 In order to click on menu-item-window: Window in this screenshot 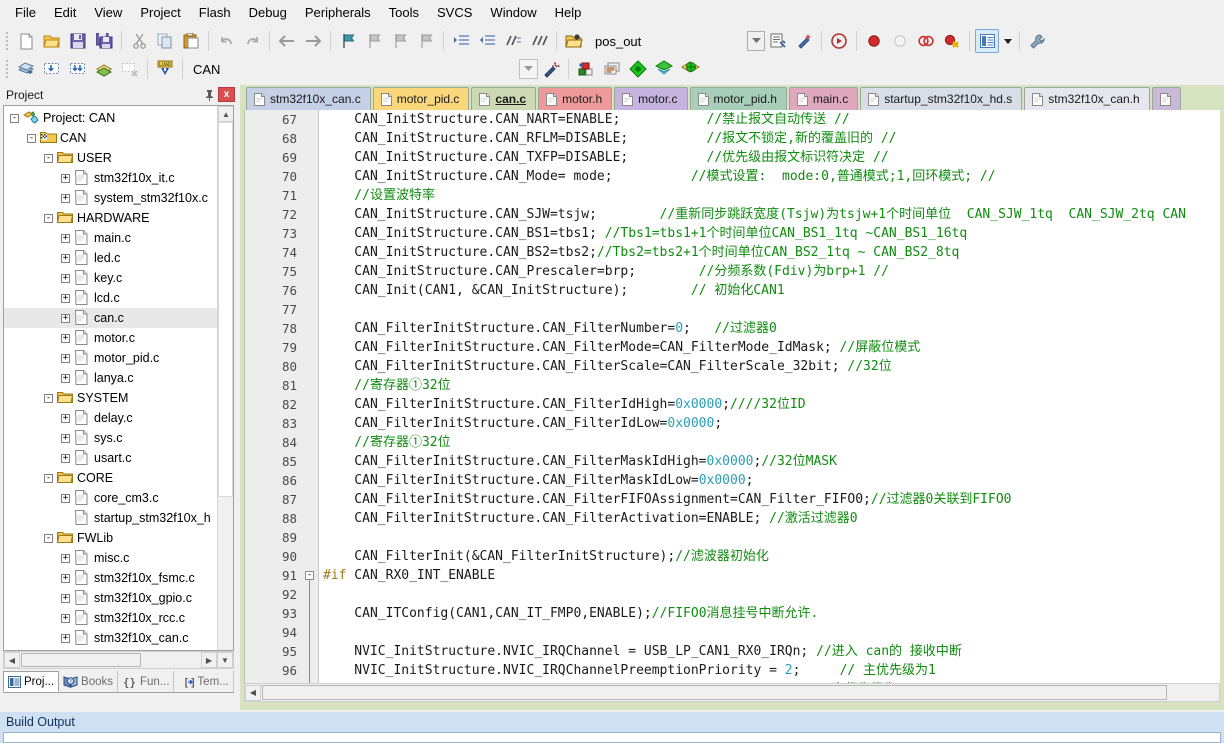, I will do `click(513, 12)`.